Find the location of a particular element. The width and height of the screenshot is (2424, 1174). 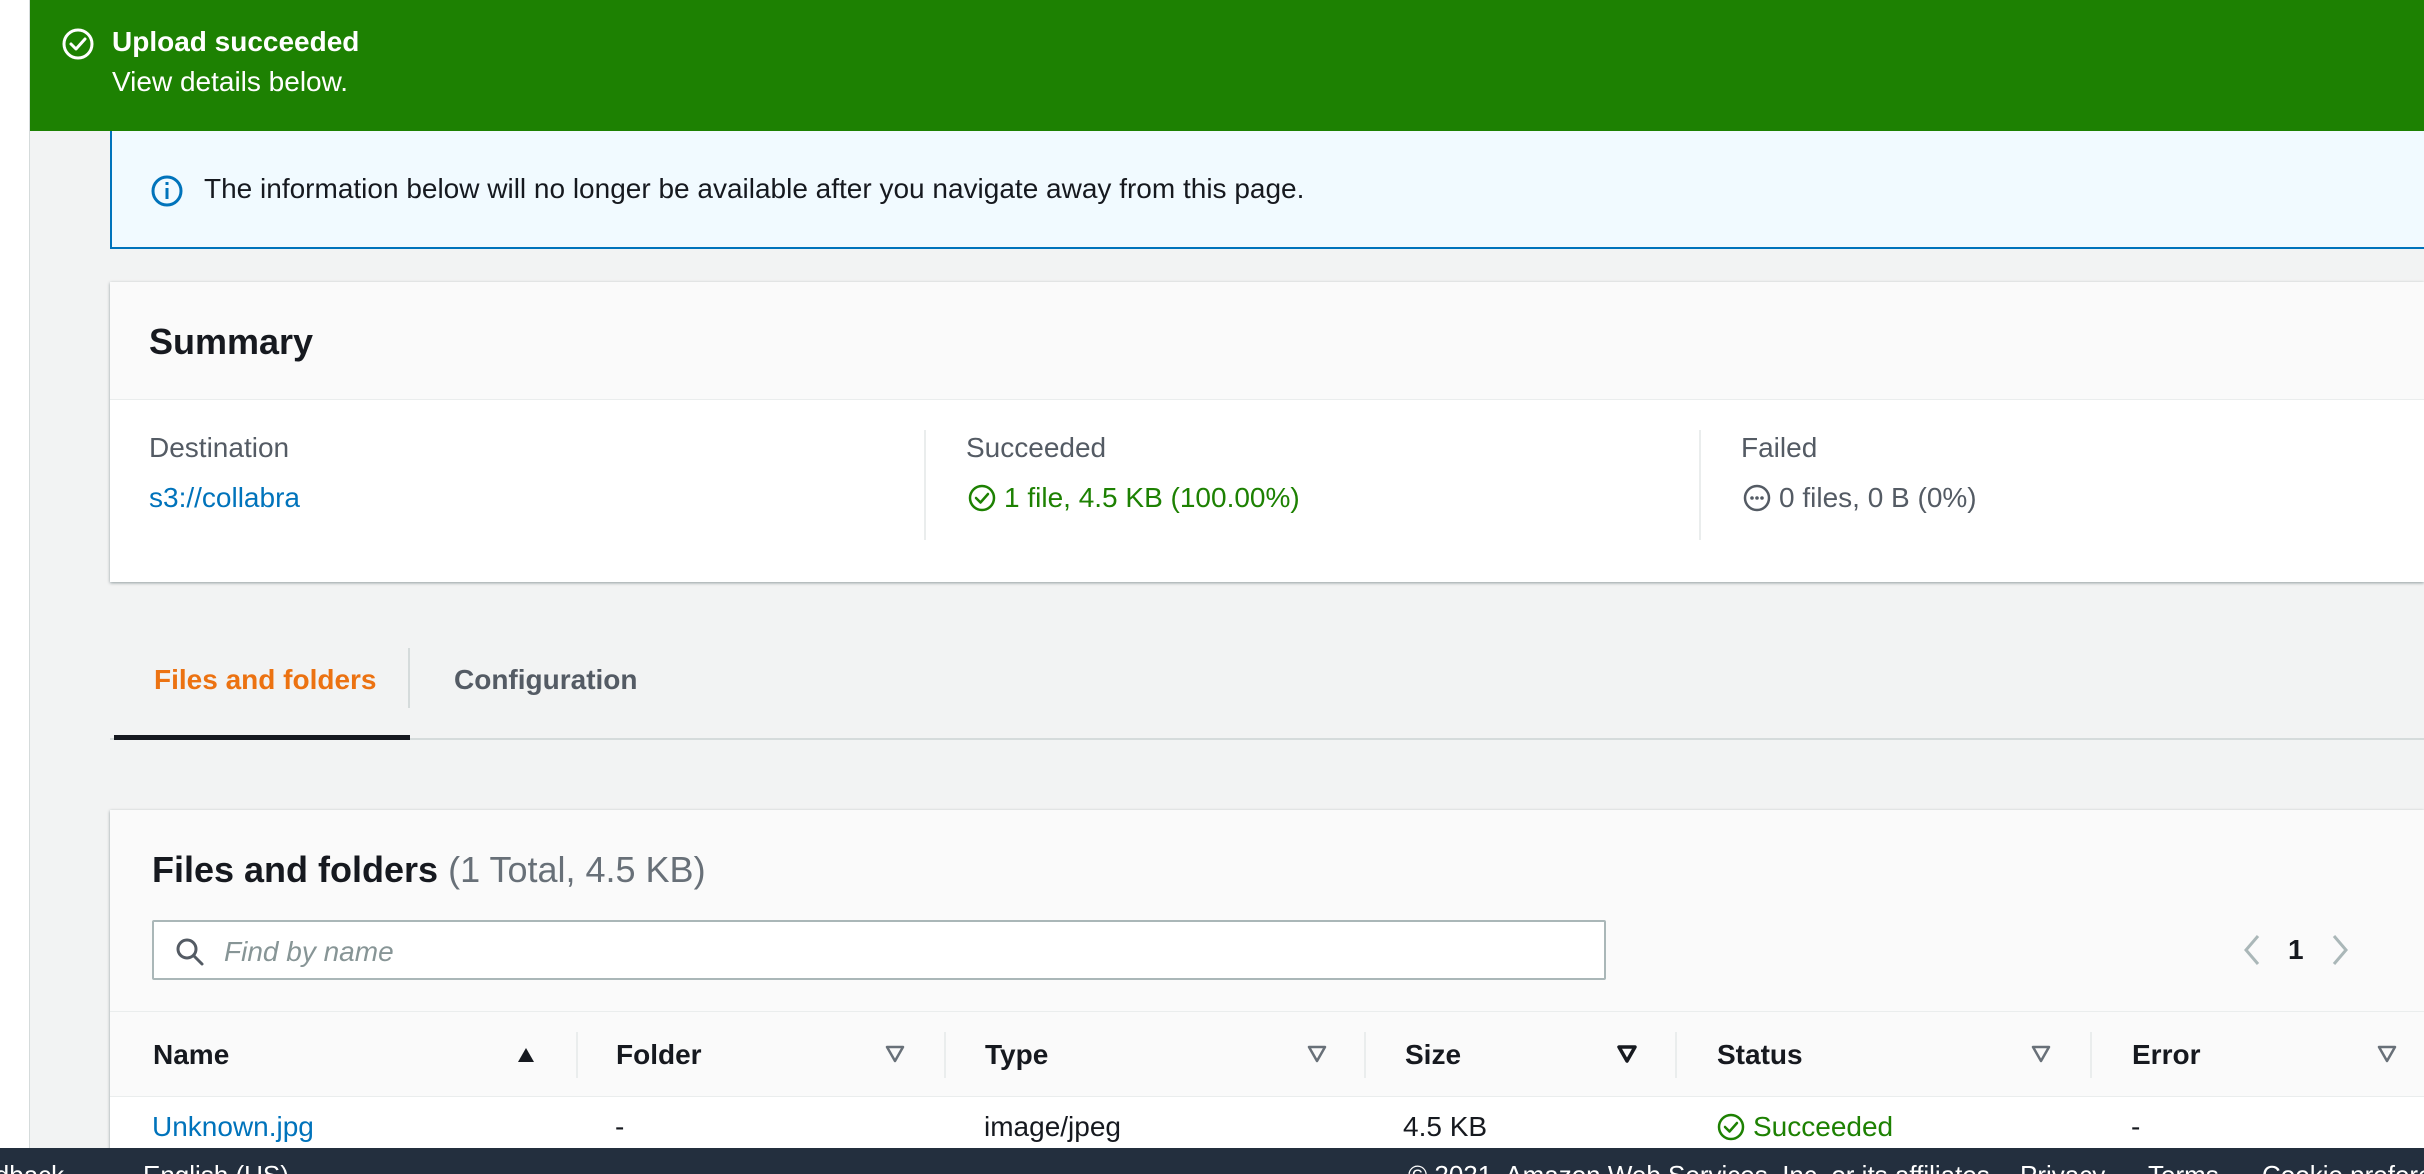

footer-privacy: Privacy is located at coordinates (2062, 1167).